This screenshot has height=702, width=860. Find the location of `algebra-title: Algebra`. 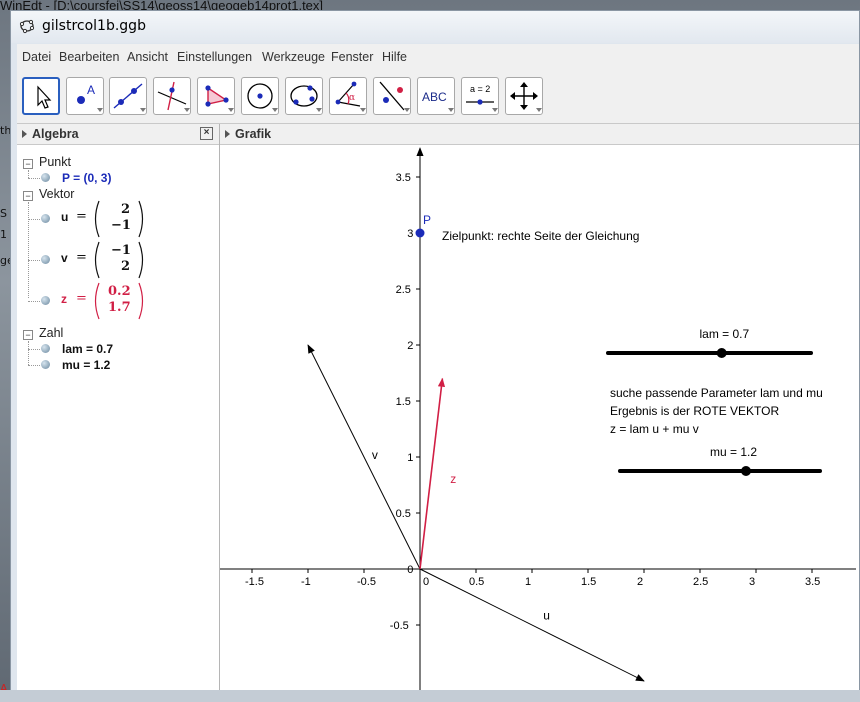

algebra-title: Algebra is located at coordinates (55, 134).